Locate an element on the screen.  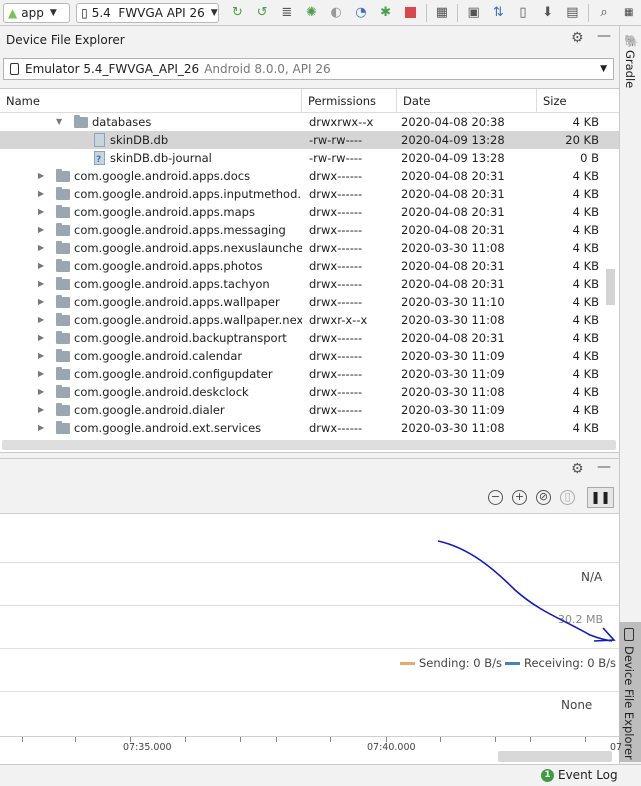
profile-icon: ◔ is located at coordinates (361, 13).